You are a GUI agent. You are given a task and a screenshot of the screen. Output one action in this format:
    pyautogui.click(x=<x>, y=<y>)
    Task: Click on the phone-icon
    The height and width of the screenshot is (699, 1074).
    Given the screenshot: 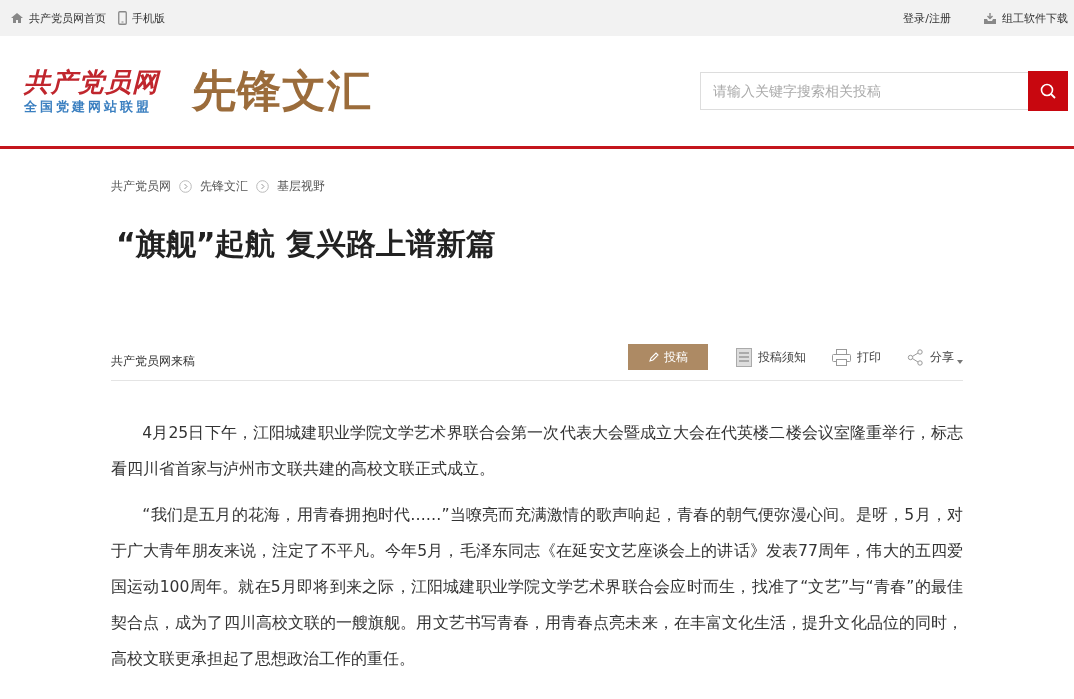 What is the action you would take?
    pyautogui.click(x=122, y=18)
    